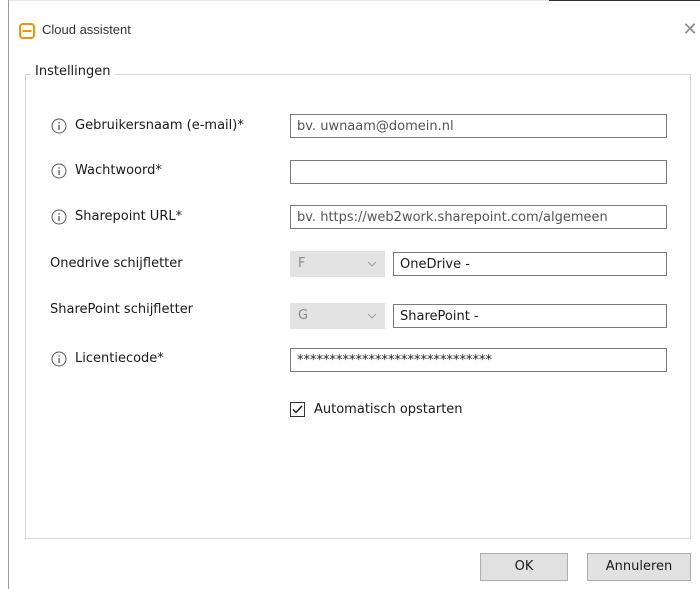  I want to click on password-input, so click(478, 172).